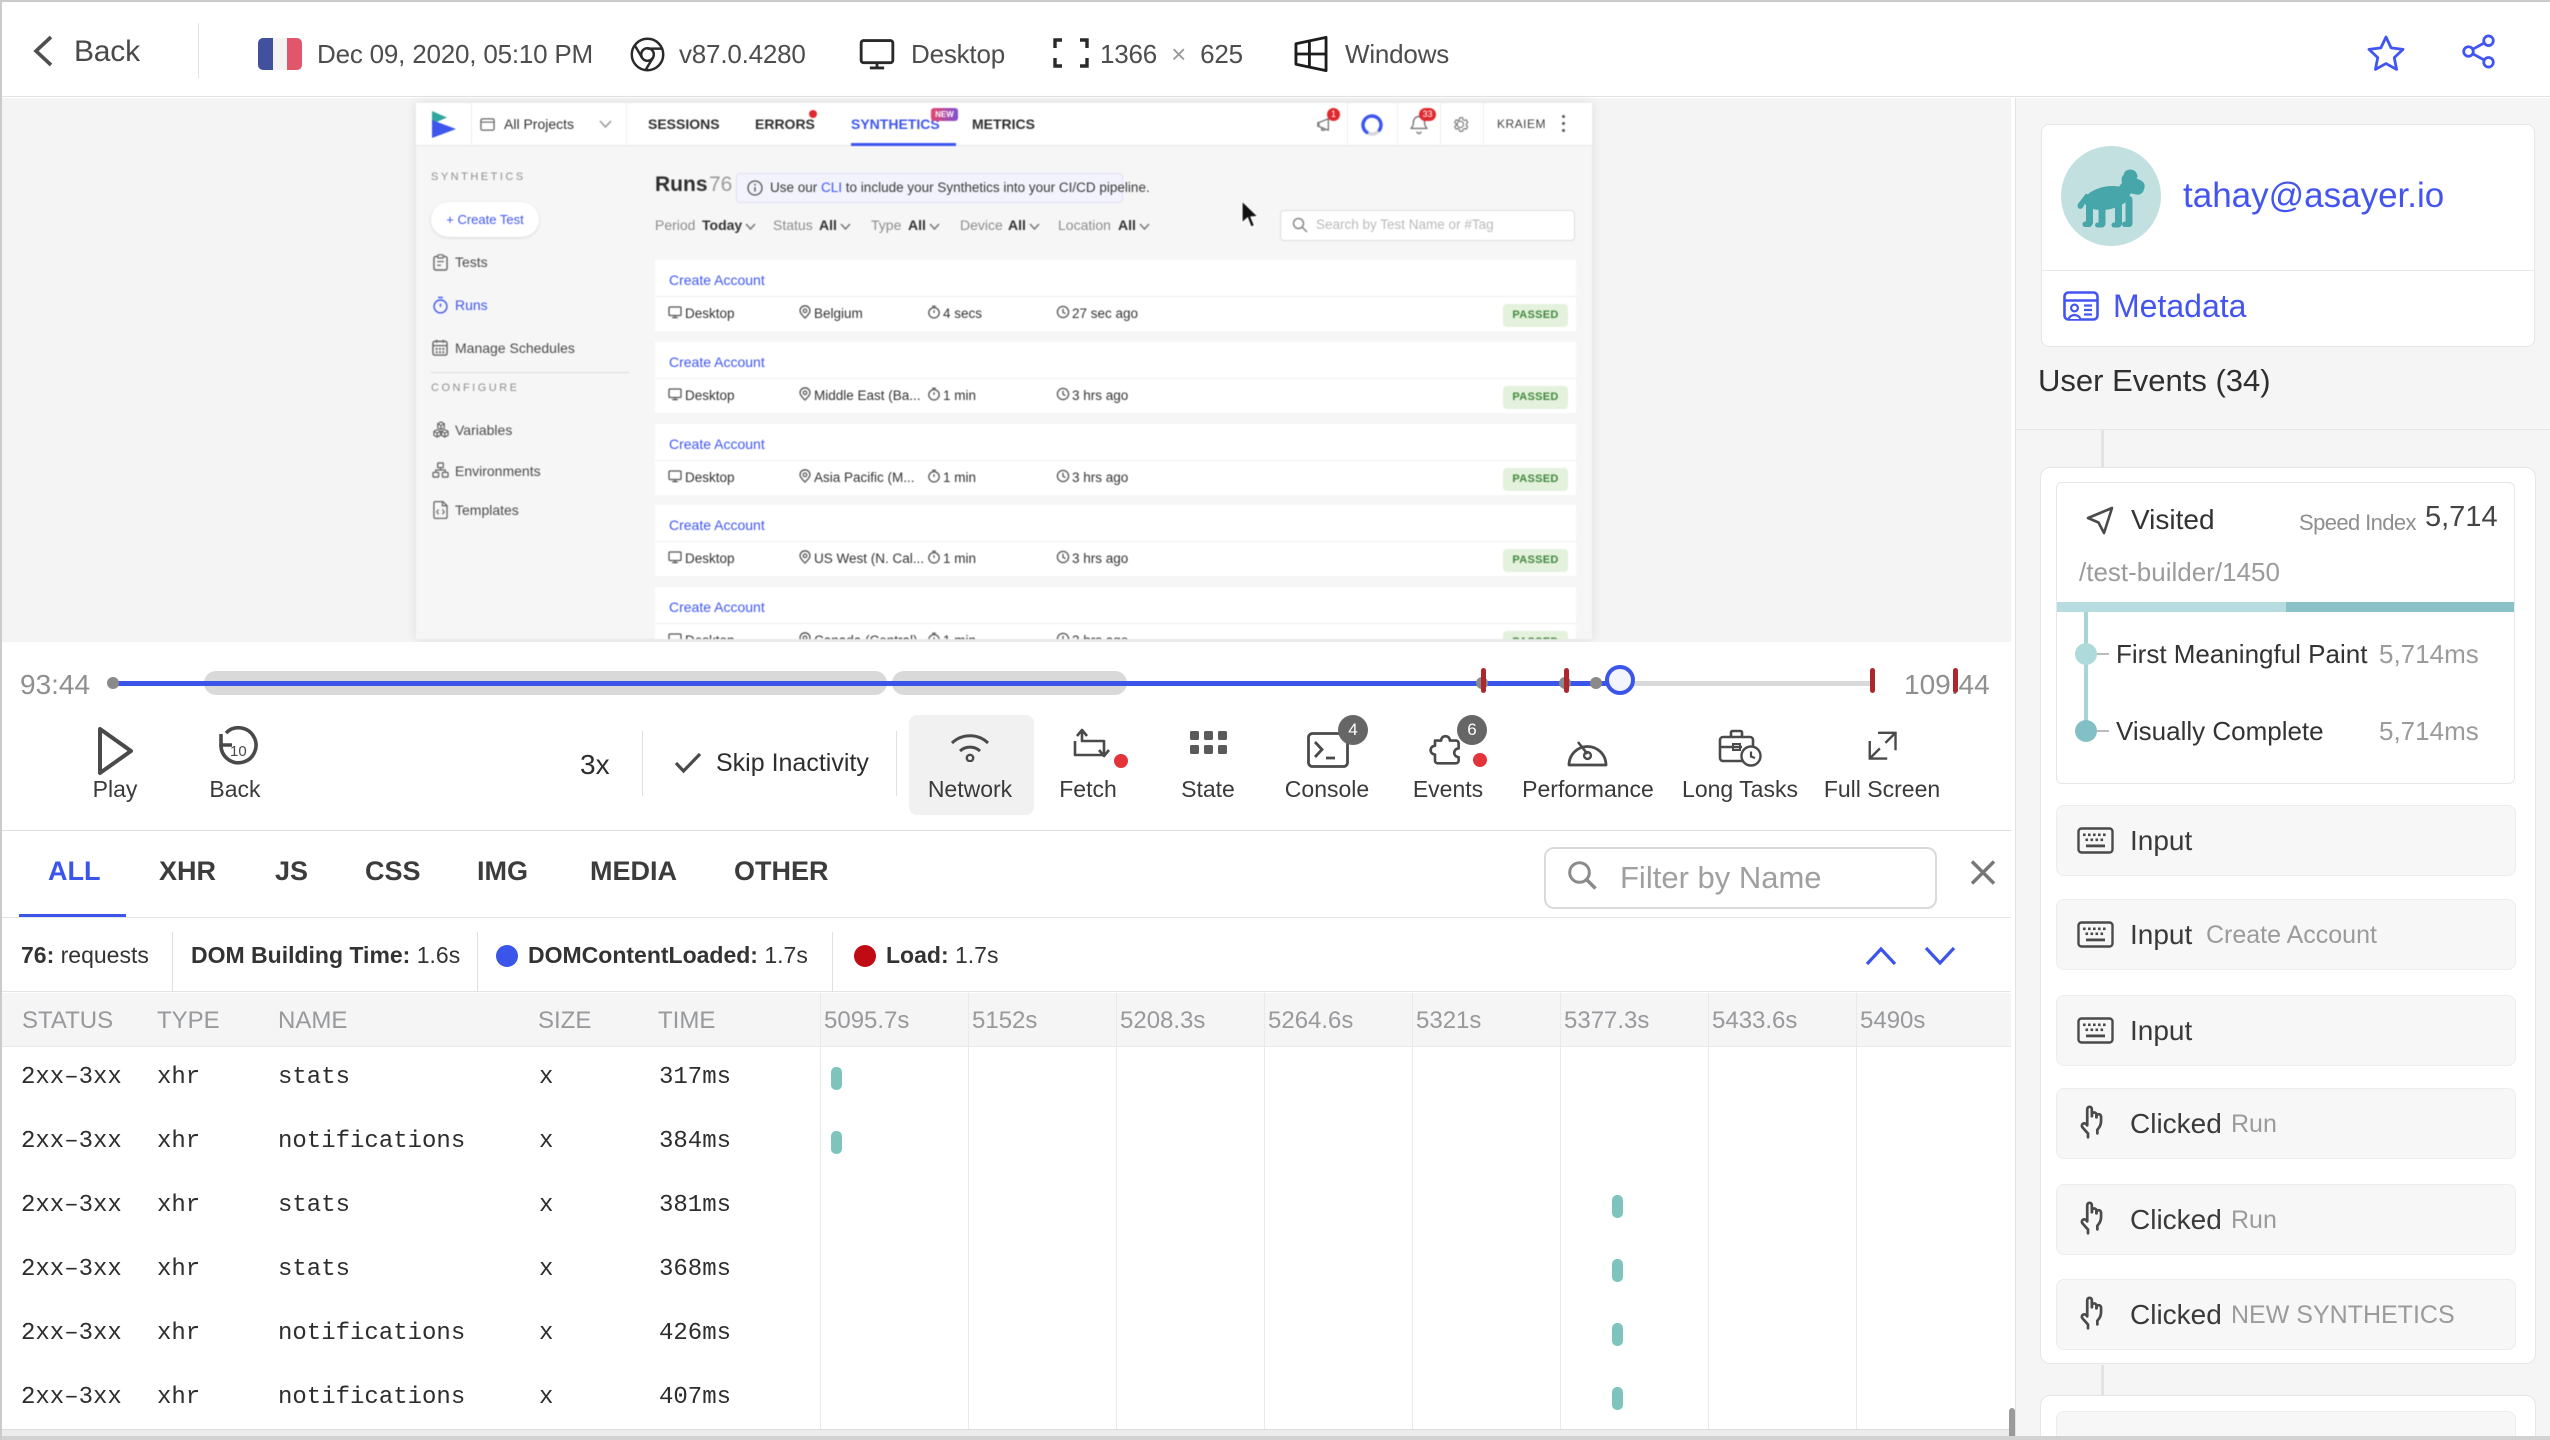  Describe the element at coordinates (238, 751) in the screenshot. I see `svg-text: 10` at that location.